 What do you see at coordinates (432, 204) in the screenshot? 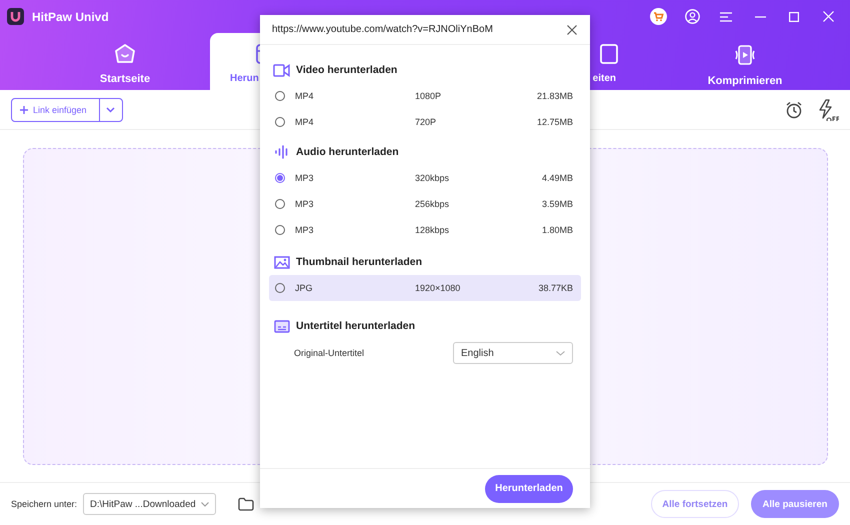
I see `quality-label: 256kbps` at bounding box center [432, 204].